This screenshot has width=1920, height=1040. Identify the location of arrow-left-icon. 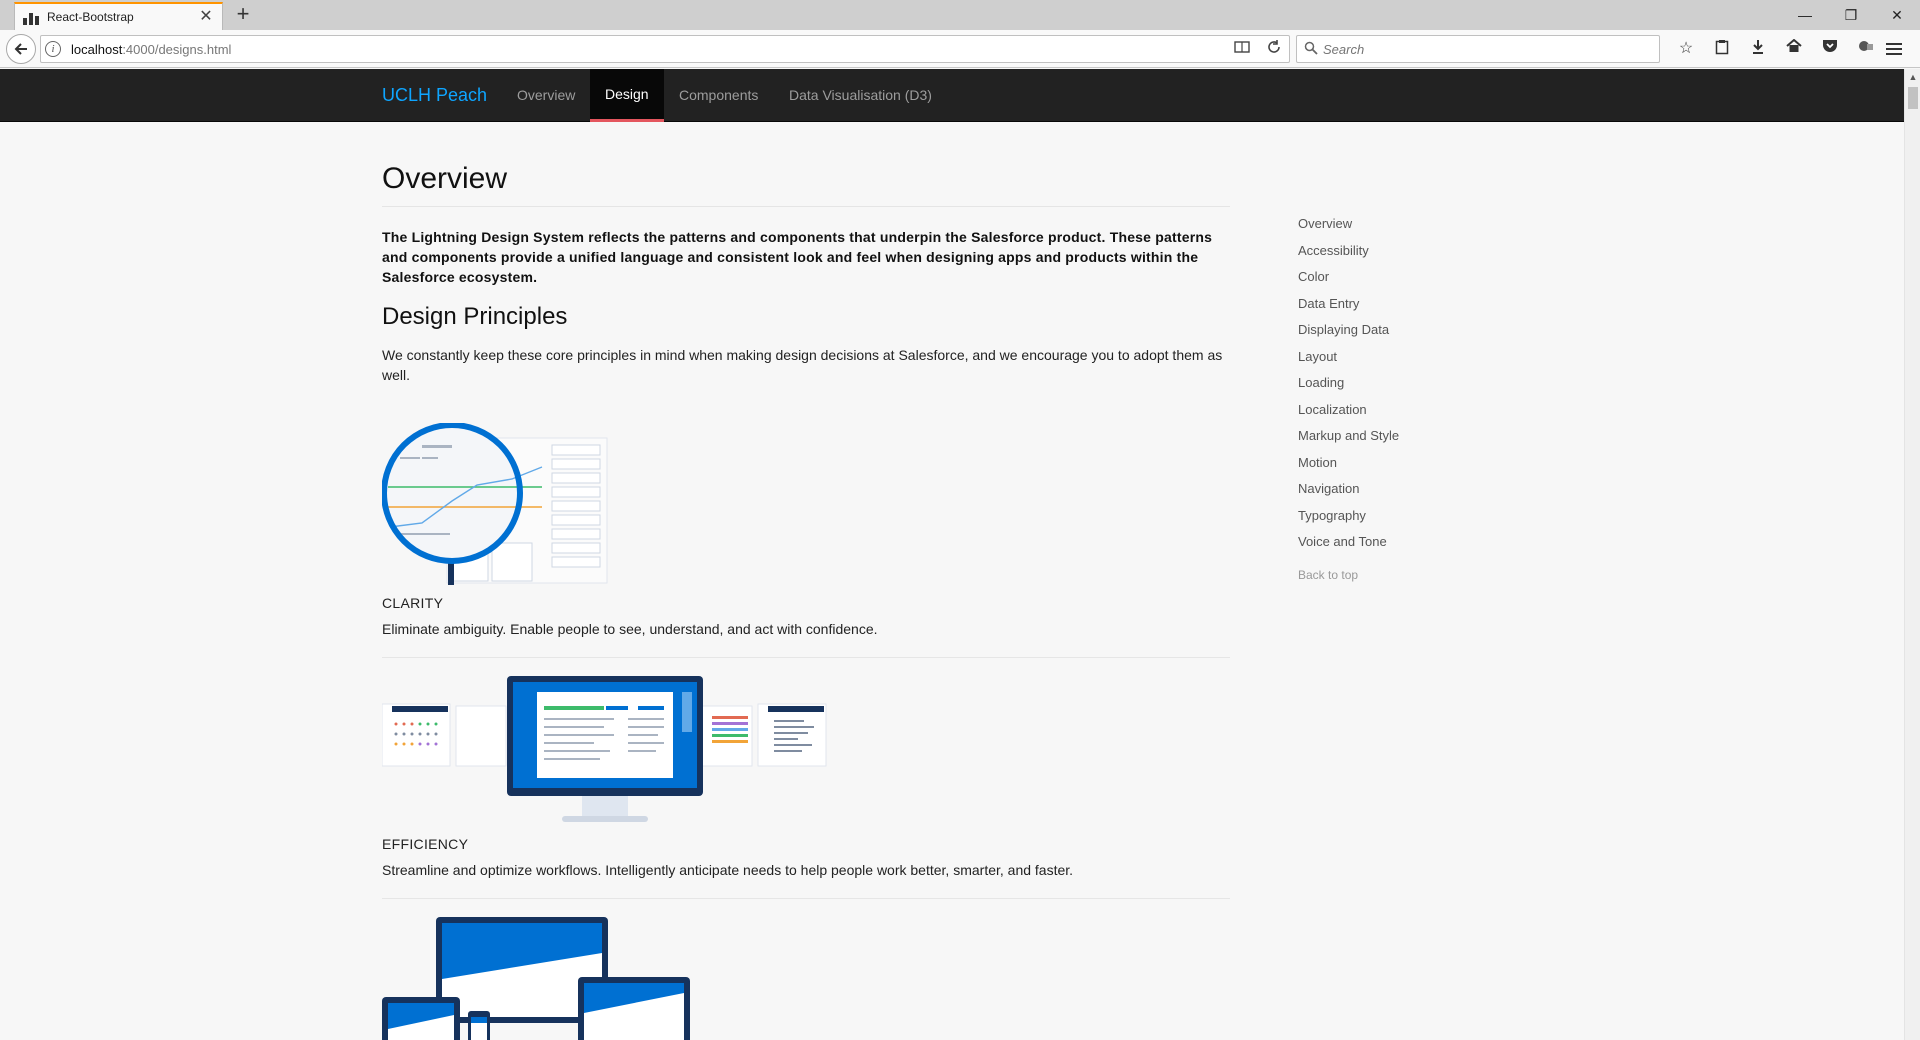
(20, 49).